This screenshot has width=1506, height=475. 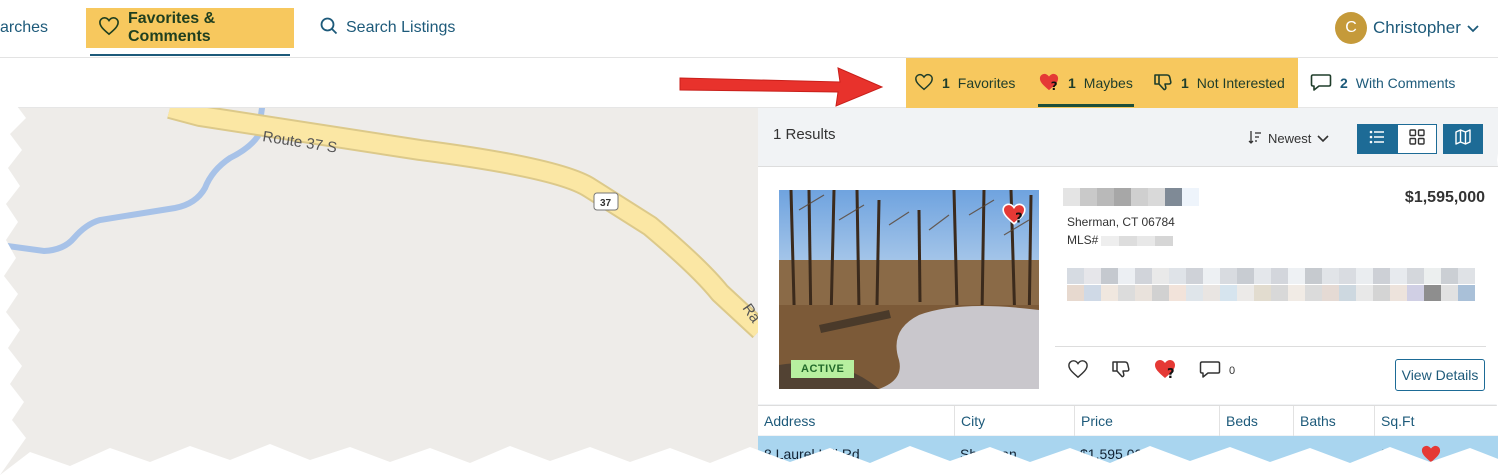 I want to click on sort-dropdown: Newest, so click(x=1288, y=138).